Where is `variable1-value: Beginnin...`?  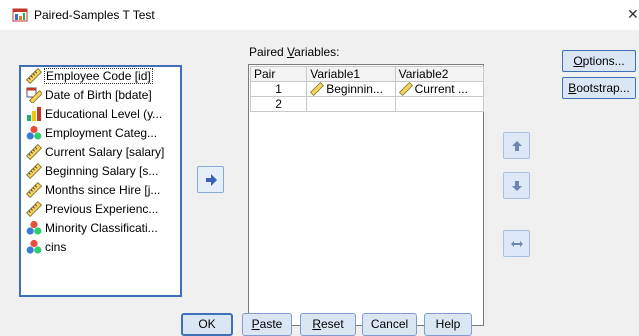 variable1-value: Beginnin... is located at coordinates (354, 89).